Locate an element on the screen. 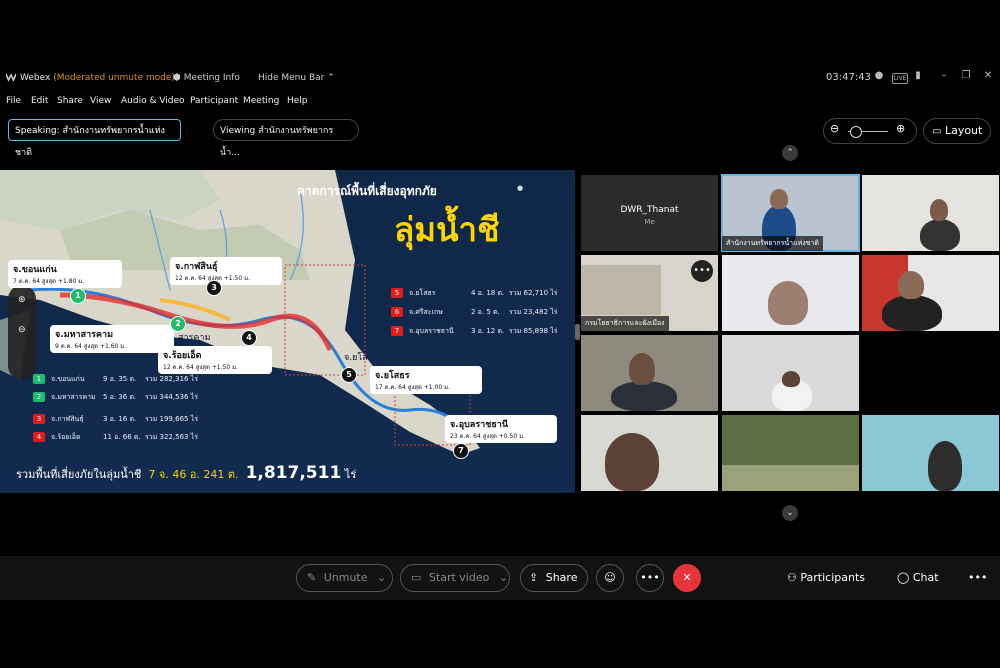  unmute-button: ✎ Unmute ⌄ is located at coordinates (344, 578).